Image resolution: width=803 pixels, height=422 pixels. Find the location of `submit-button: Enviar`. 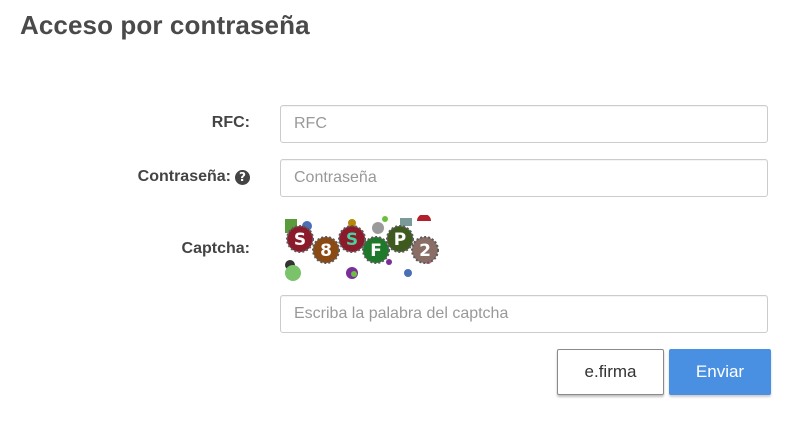

submit-button: Enviar is located at coordinates (720, 372).